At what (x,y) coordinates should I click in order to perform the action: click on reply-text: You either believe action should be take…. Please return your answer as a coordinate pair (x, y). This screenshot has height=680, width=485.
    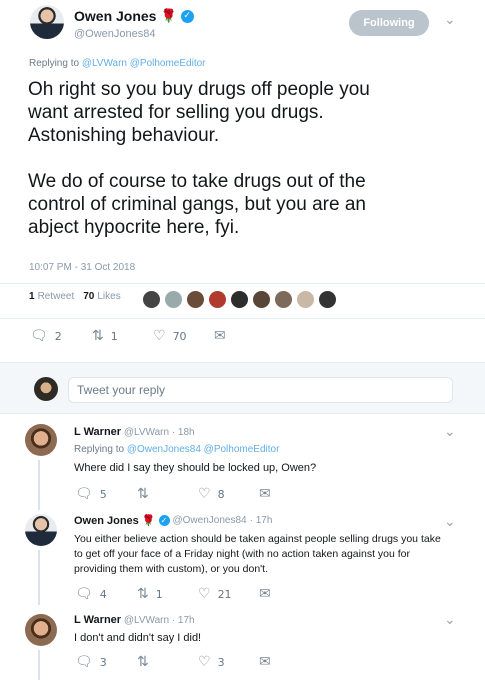
    Looking at the image, I should click on (257, 554).